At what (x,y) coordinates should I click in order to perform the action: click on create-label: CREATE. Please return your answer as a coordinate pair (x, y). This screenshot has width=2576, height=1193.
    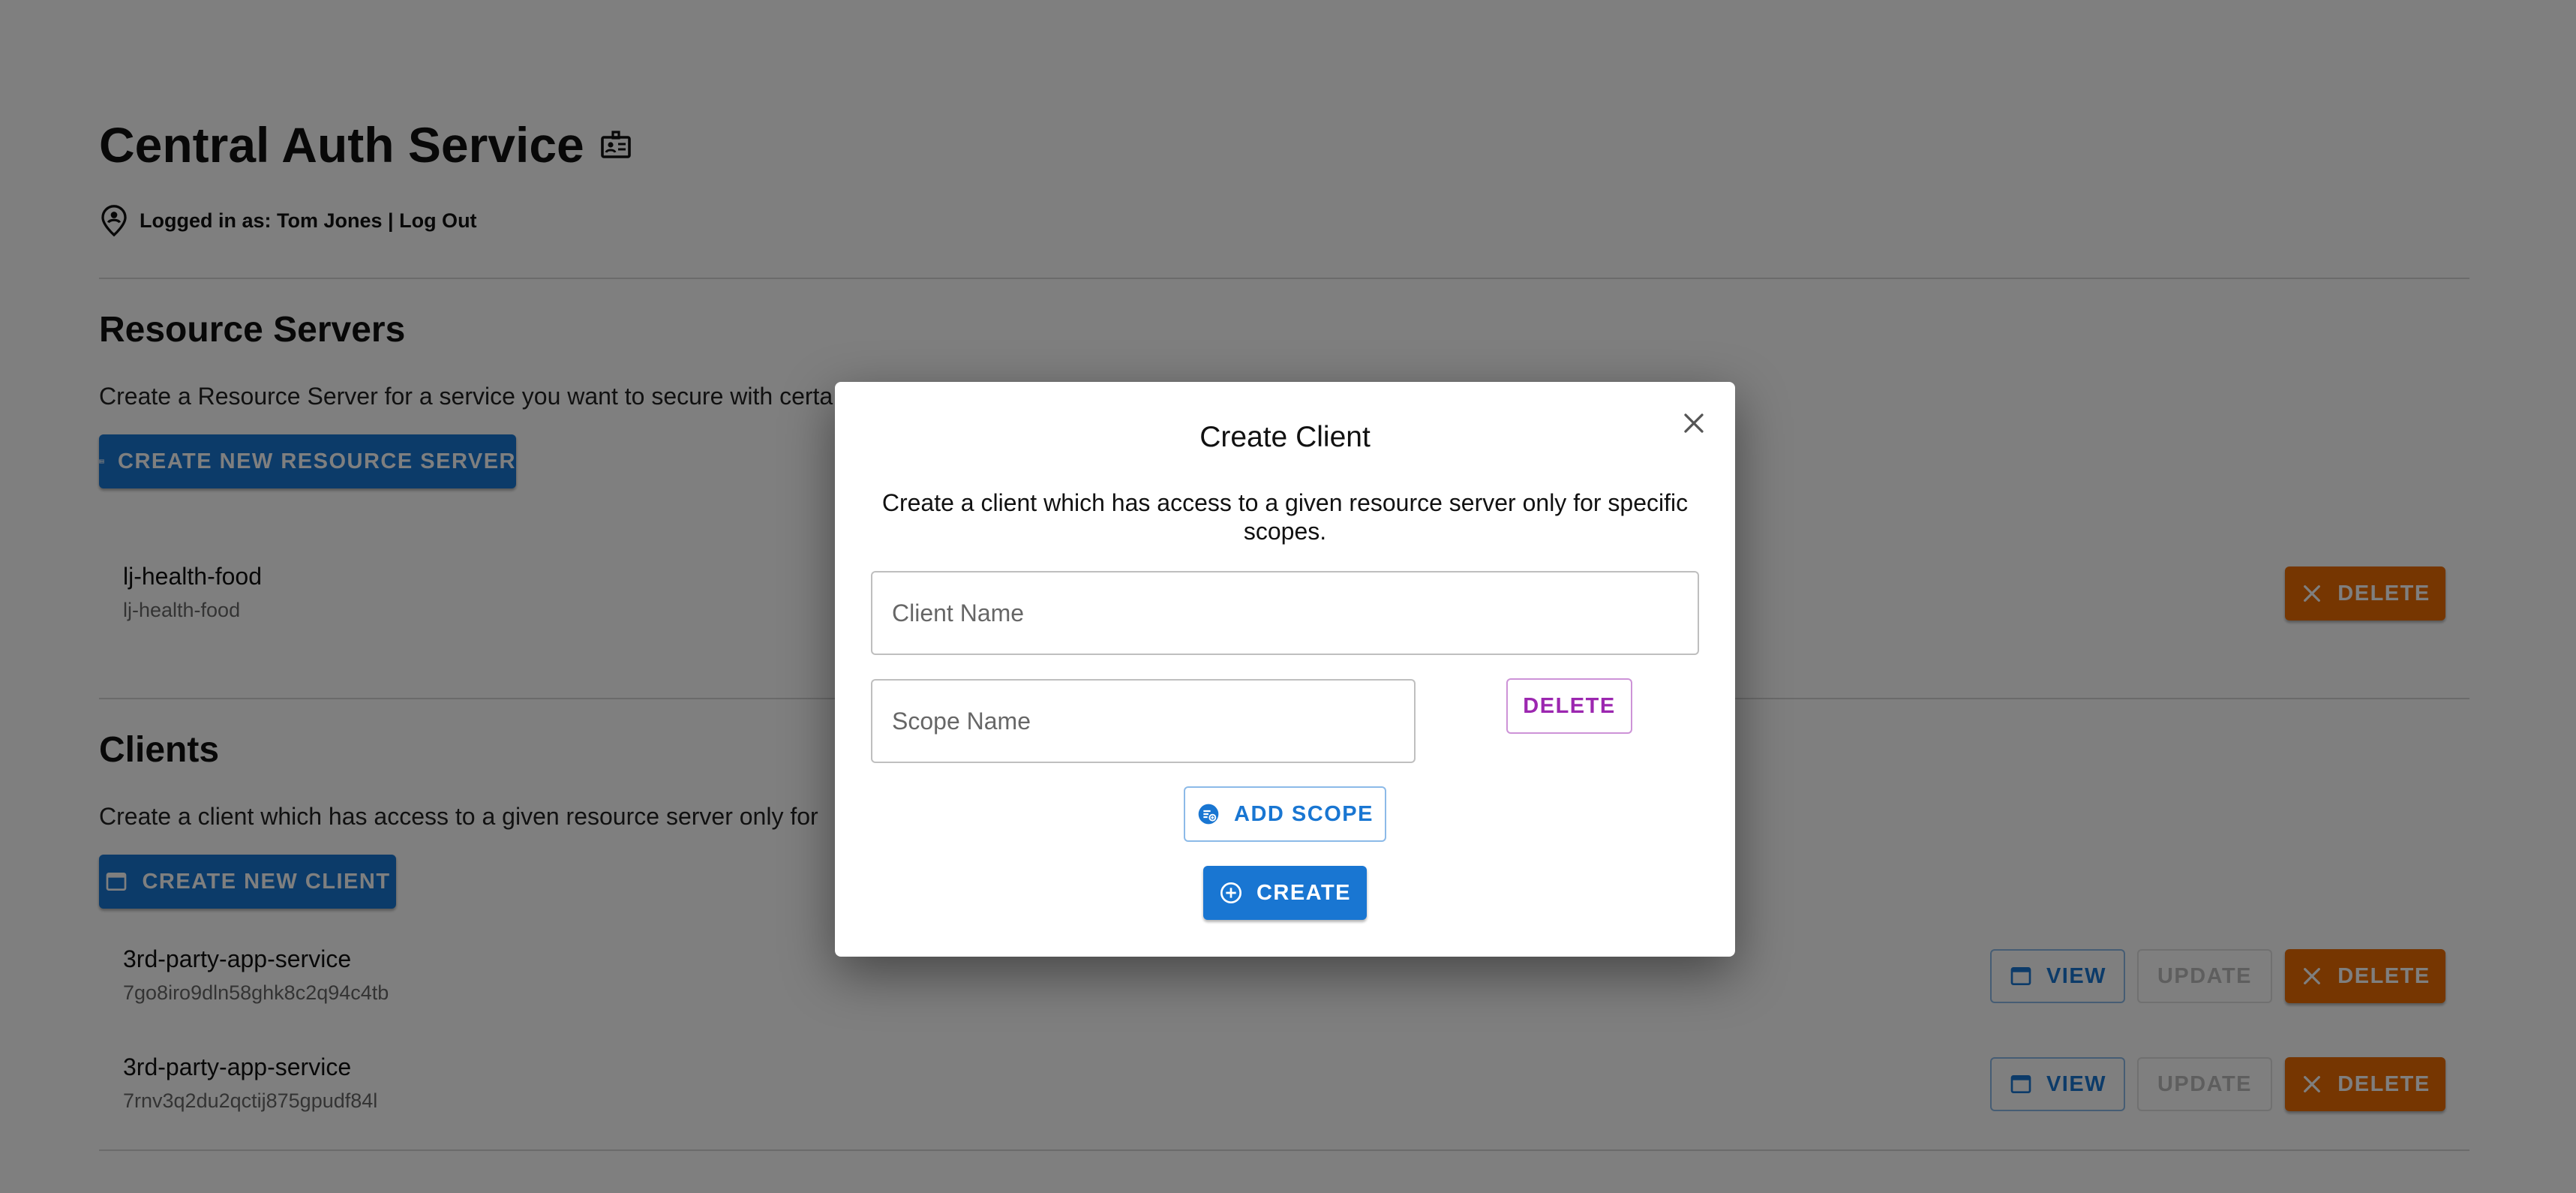
    Looking at the image, I should click on (1304, 892).